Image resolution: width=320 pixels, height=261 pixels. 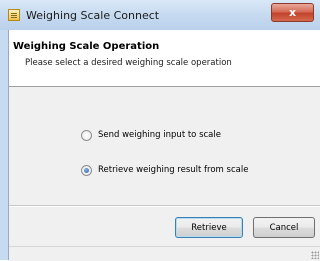 What do you see at coordinates (315, 255) in the screenshot?
I see `resize-grip-icon` at bounding box center [315, 255].